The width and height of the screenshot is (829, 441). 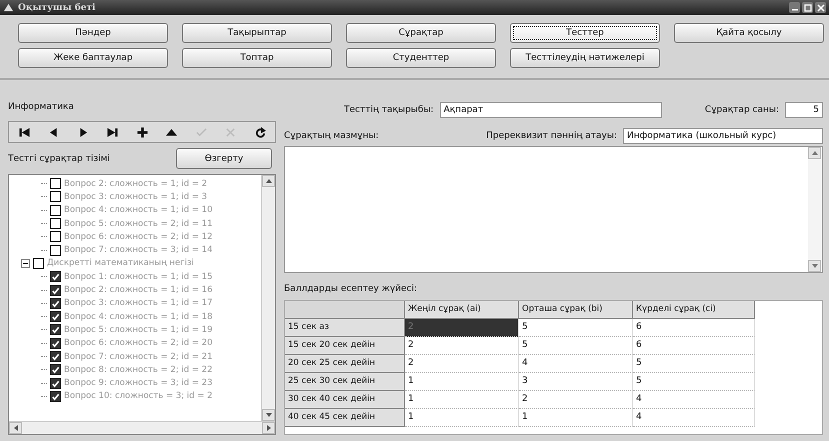 I want to click on column-header: Жеңіл сұрақ (ai), so click(x=462, y=310).